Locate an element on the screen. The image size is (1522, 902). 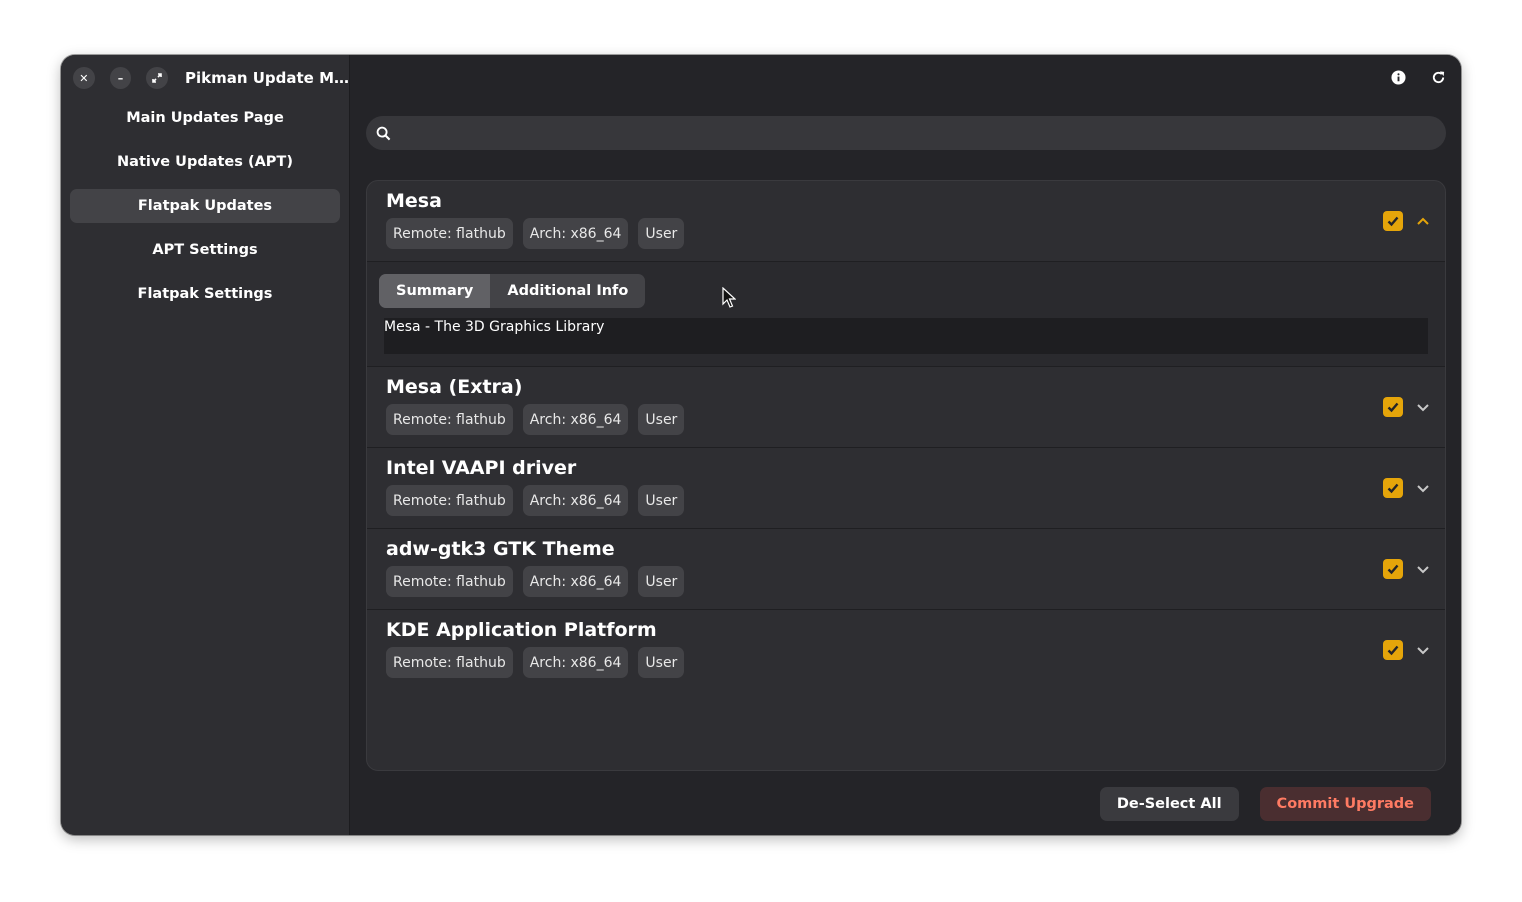
details-tabs: Summary Additional Info is located at coordinates (512, 291).